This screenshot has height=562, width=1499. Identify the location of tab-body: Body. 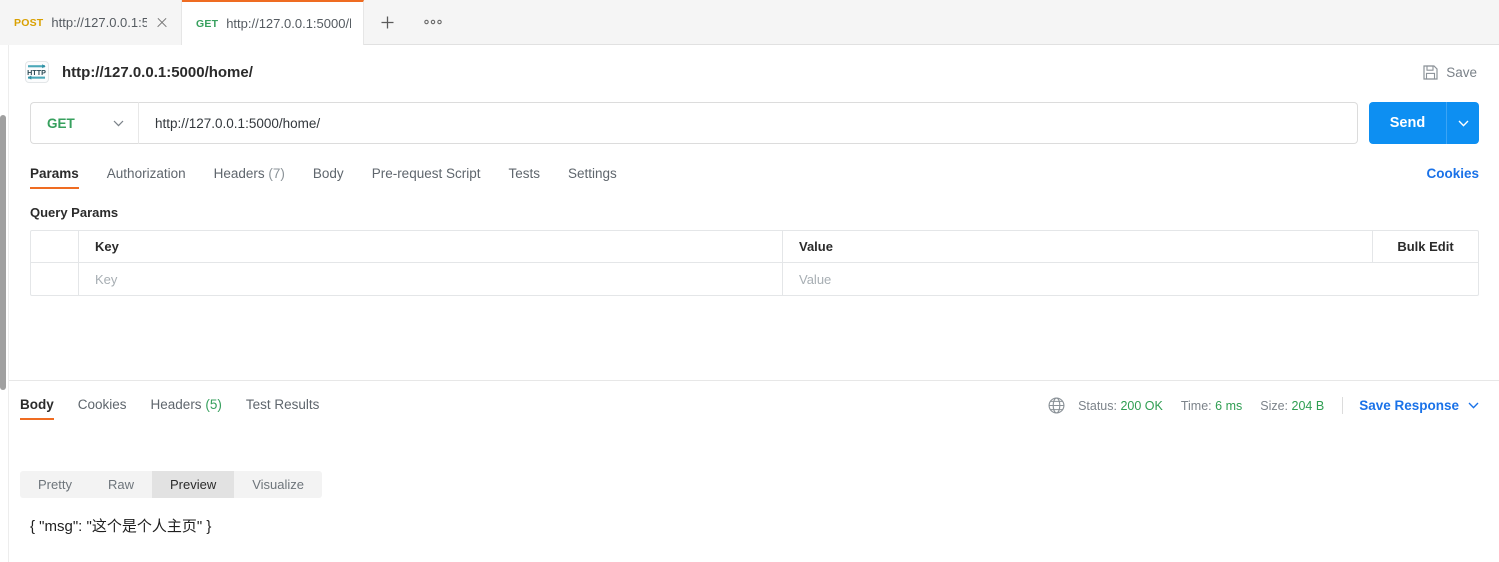
(328, 177).